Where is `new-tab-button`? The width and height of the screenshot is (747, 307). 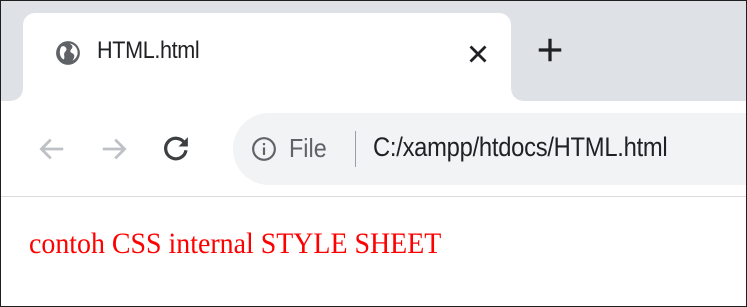 new-tab-button is located at coordinates (550, 50).